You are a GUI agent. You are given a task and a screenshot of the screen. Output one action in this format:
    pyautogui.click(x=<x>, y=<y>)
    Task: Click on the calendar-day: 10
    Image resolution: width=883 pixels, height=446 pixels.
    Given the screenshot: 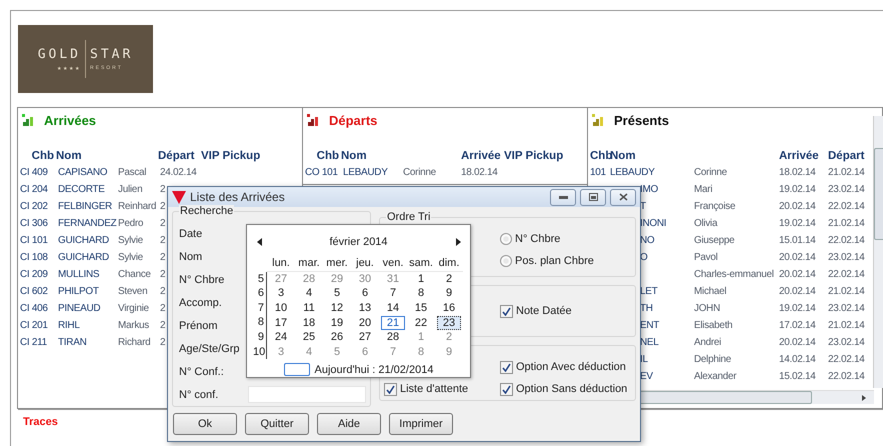 What is the action you would take?
    pyautogui.click(x=281, y=308)
    